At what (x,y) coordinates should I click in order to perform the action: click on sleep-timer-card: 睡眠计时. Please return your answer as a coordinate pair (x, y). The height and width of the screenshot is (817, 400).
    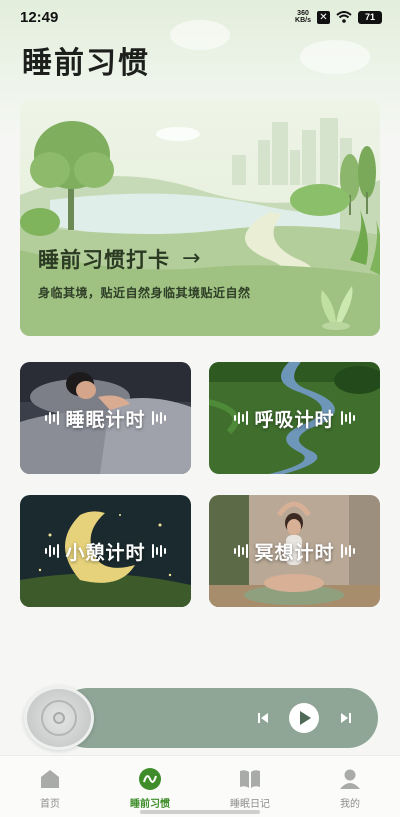
    Looking at the image, I should click on (105, 418).